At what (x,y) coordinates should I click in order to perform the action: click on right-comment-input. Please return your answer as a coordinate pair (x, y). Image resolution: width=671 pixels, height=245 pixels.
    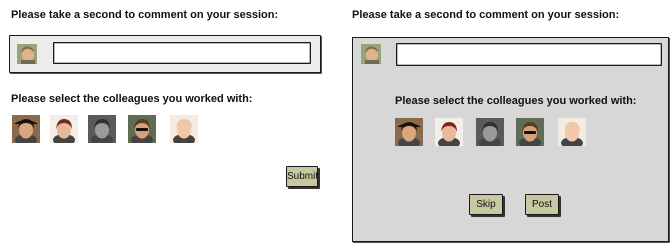
    Looking at the image, I should click on (529, 54).